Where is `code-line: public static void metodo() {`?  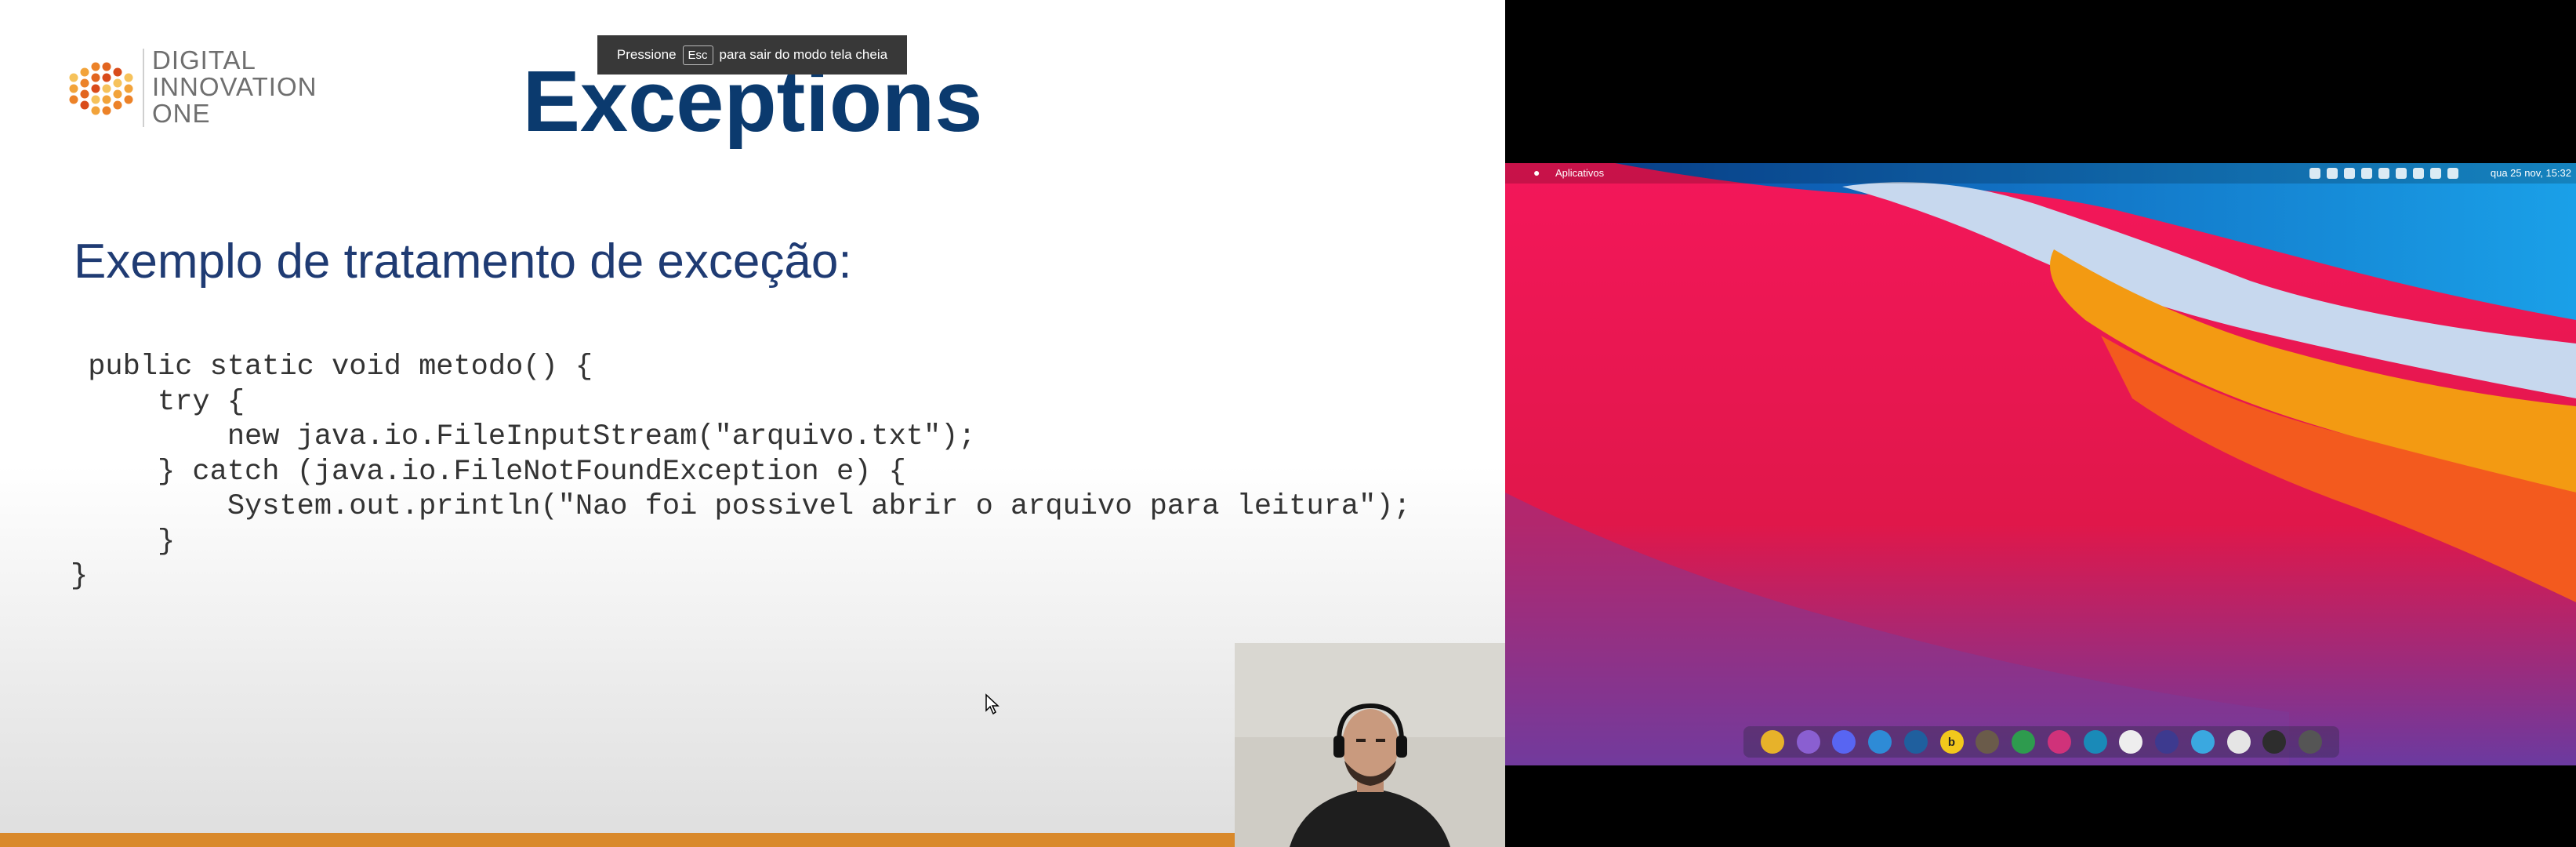 code-line: public static void metodo() { is located at coordinates (332, 367).